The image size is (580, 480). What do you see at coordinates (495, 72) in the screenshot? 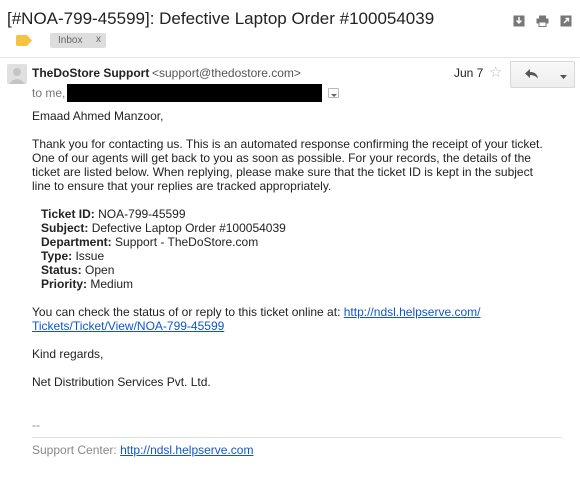
I see `star-icon: ☆` at bounding box center [495, 72].